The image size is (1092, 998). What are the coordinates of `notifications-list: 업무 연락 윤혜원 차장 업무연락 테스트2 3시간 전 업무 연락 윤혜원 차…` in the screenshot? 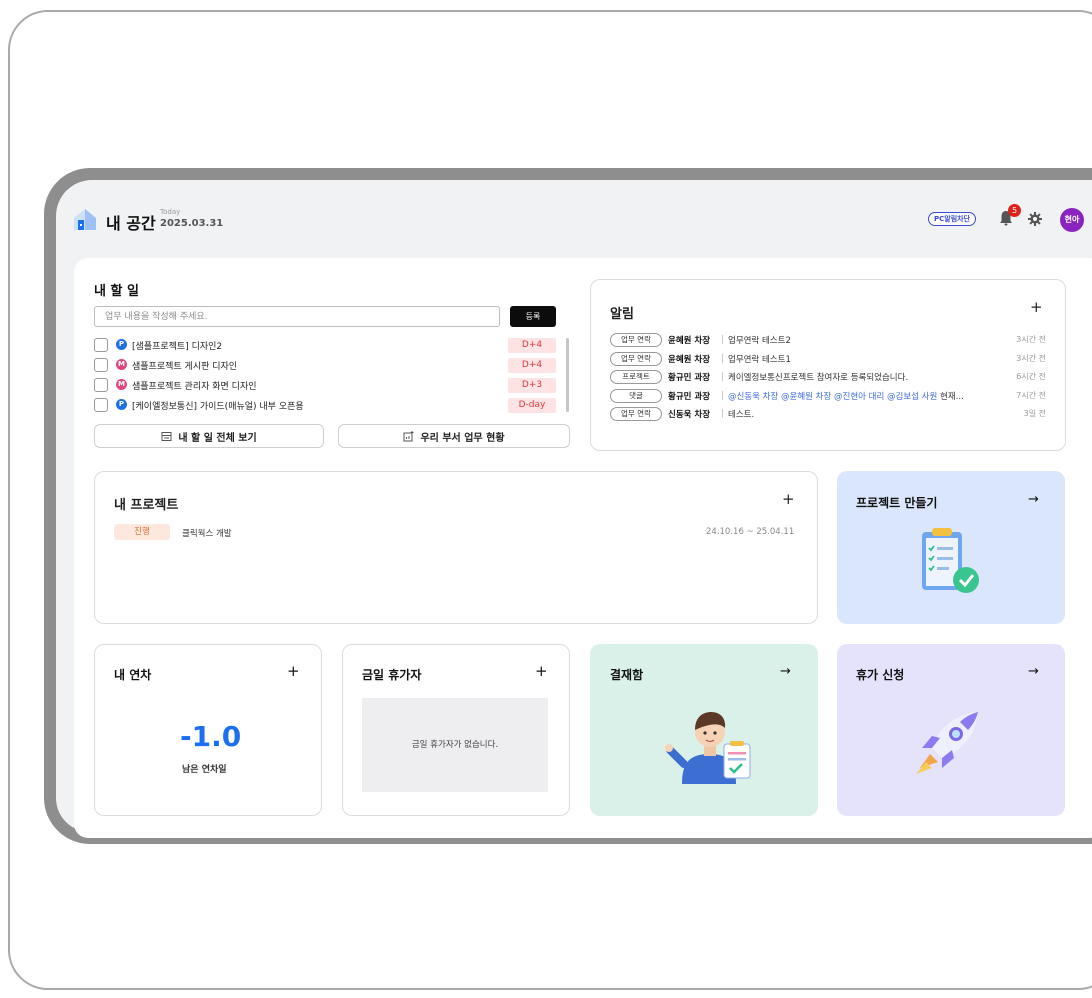 It's located at (828, 378).